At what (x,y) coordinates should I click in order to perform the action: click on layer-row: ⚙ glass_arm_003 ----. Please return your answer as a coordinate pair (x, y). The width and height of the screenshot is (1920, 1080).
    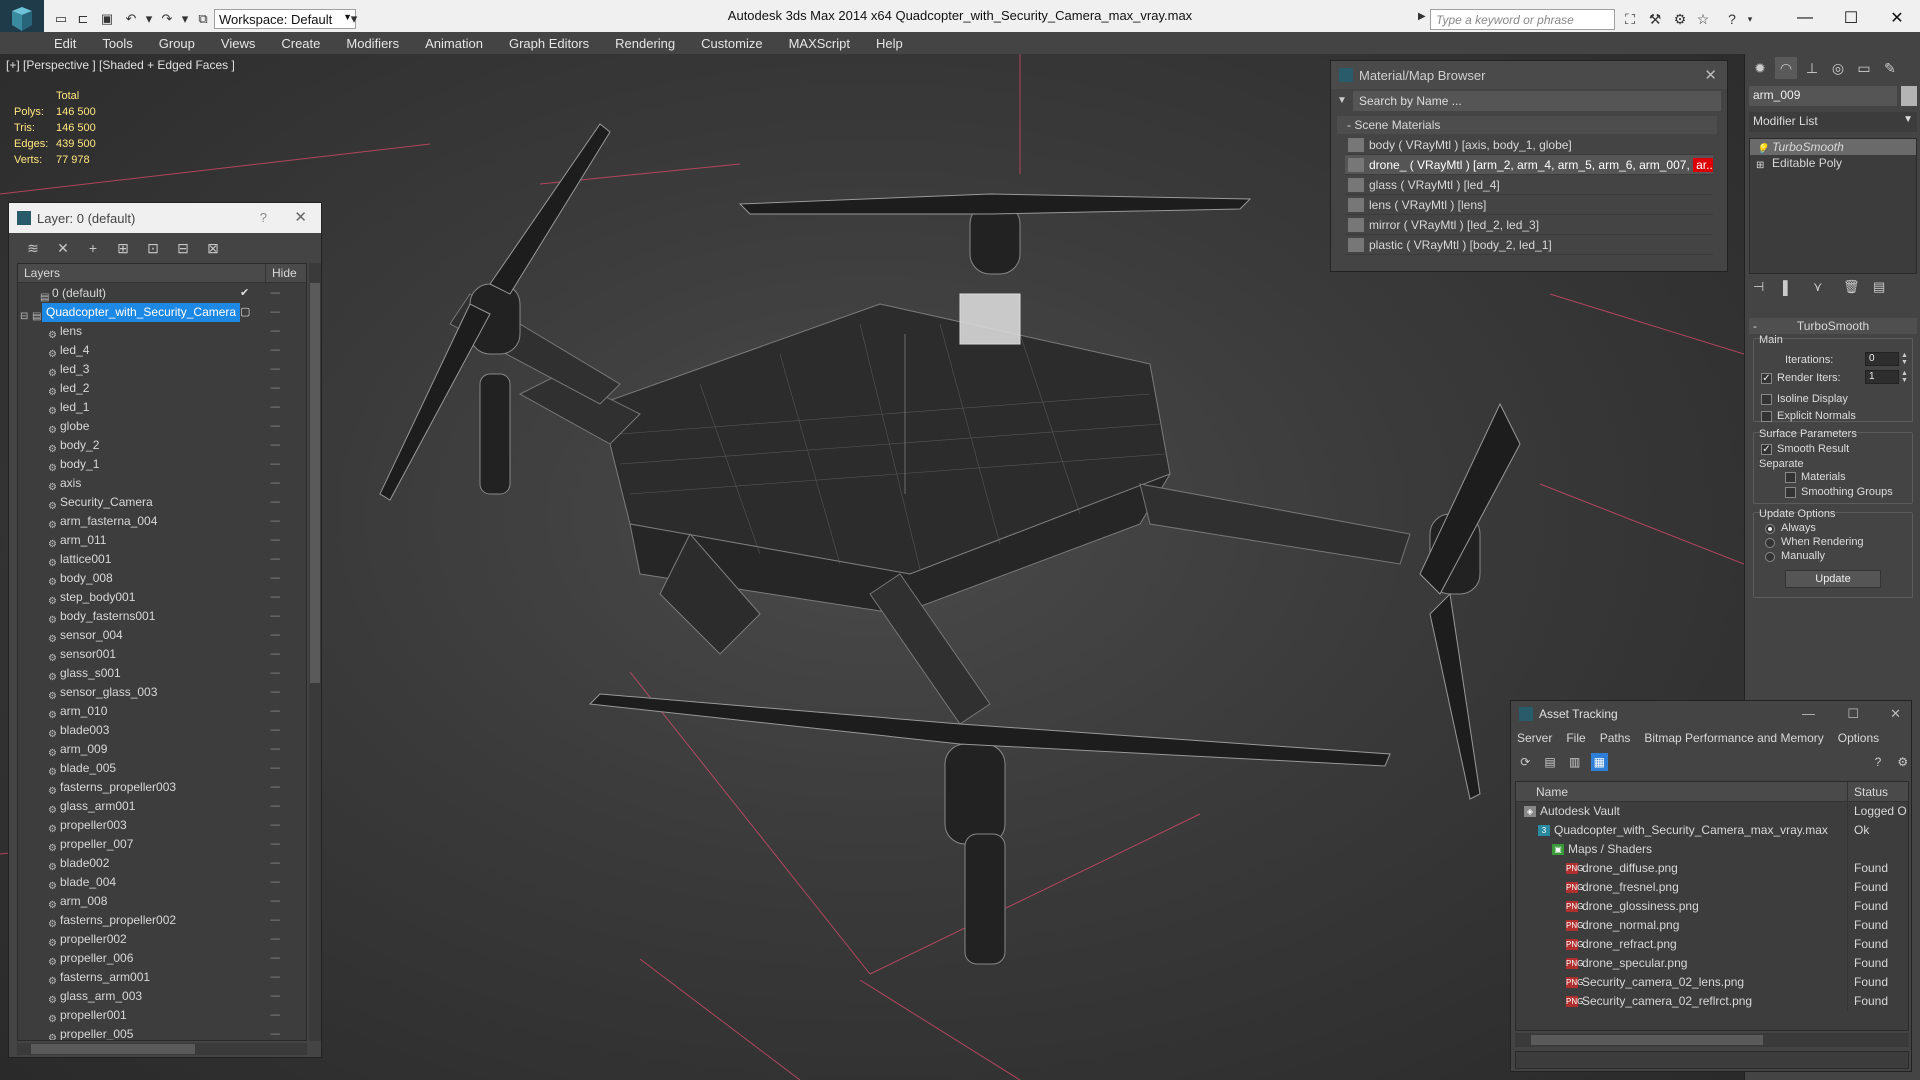
    Looking at the image, I should click on (162, 996).